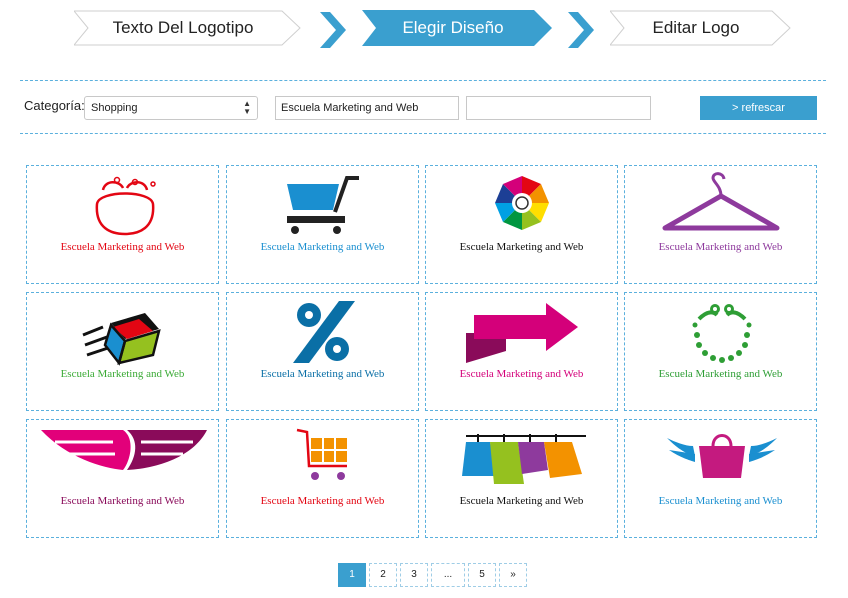  I want to click on page-3-button: 3, so click(414, 575).